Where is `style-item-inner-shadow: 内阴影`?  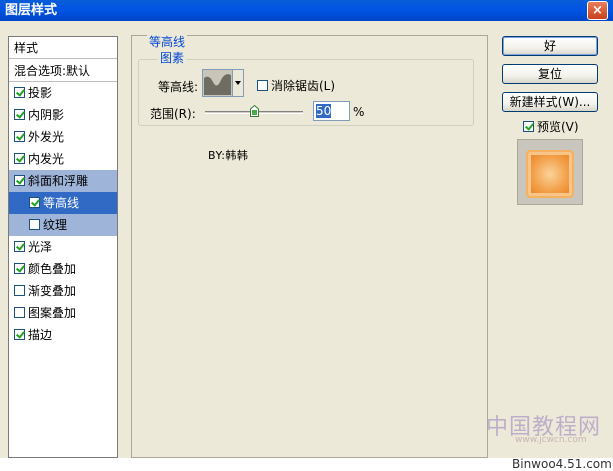 style-item-inner-shadow: 内阴影 is located at coordinates (63, 115).